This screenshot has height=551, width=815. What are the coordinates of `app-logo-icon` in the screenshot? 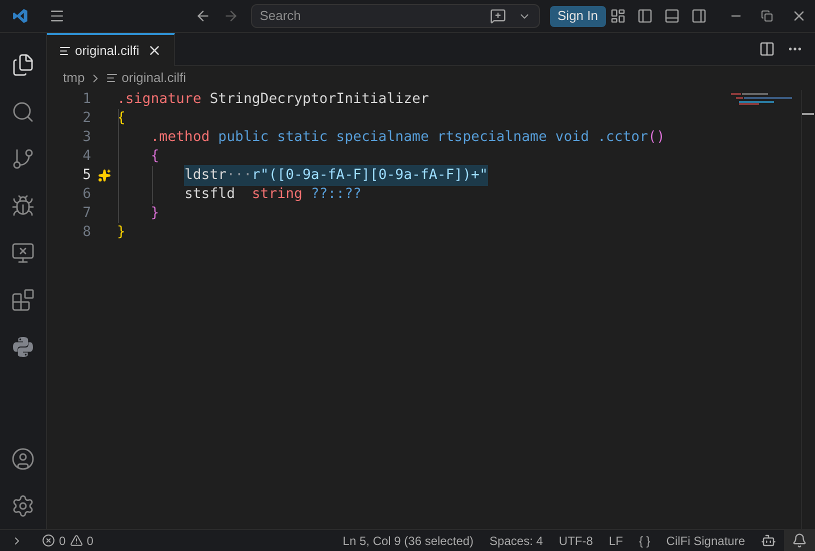 It's located at (20, 16).